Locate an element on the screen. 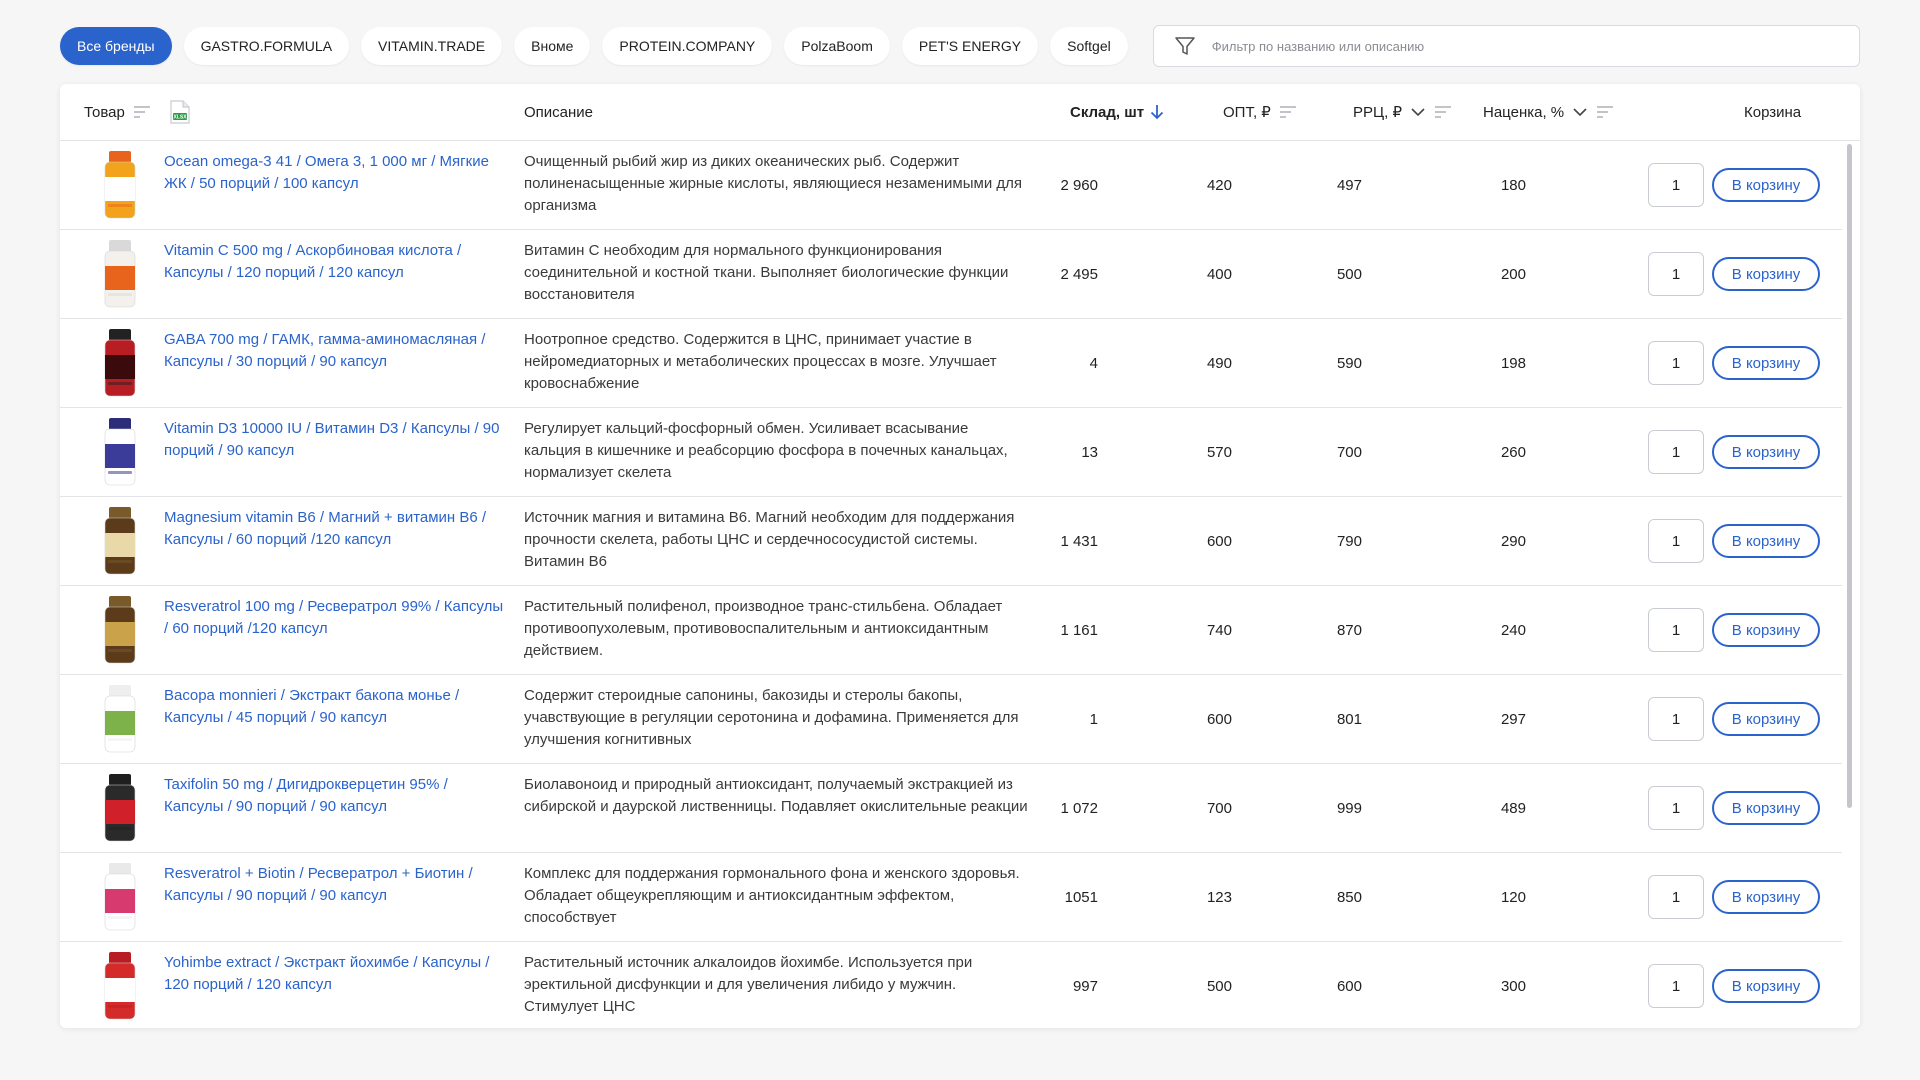 This screenshot has height=1080, width=1920. header-stock-label: Склад, шт is located at coordinates (1107, 112).